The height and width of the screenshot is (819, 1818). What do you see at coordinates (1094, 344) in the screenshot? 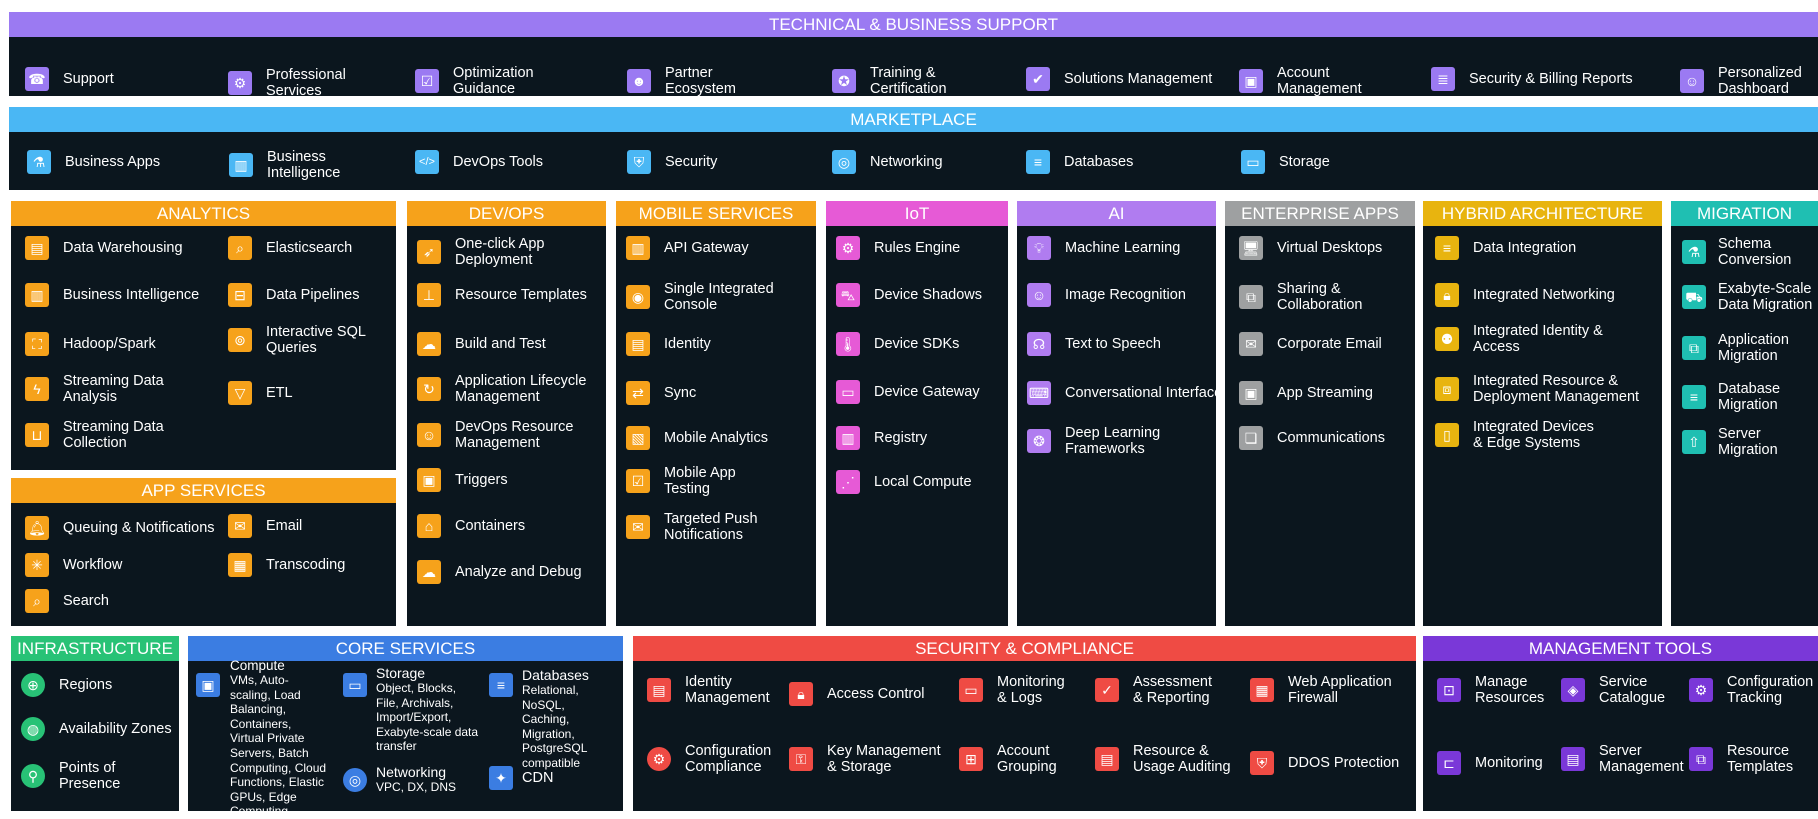
I see `ai-item-text-to-speech: ☊ Text to Speech` at bounding box center [1094, 344].